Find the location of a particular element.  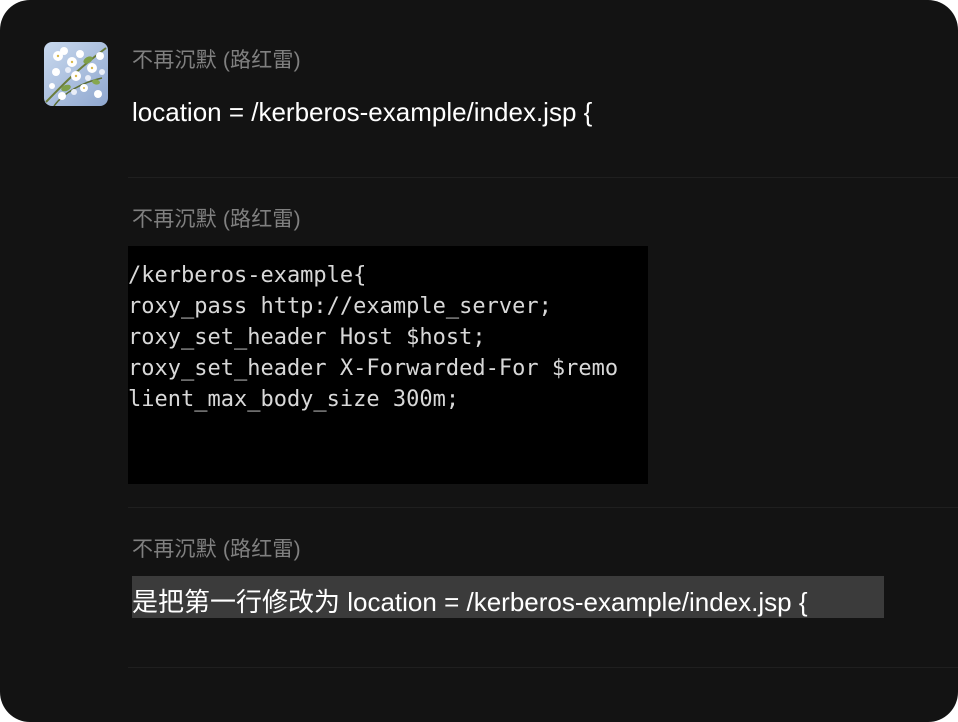

code-line: roxy_set_header Host $host; is located at coordinates (307, 337).